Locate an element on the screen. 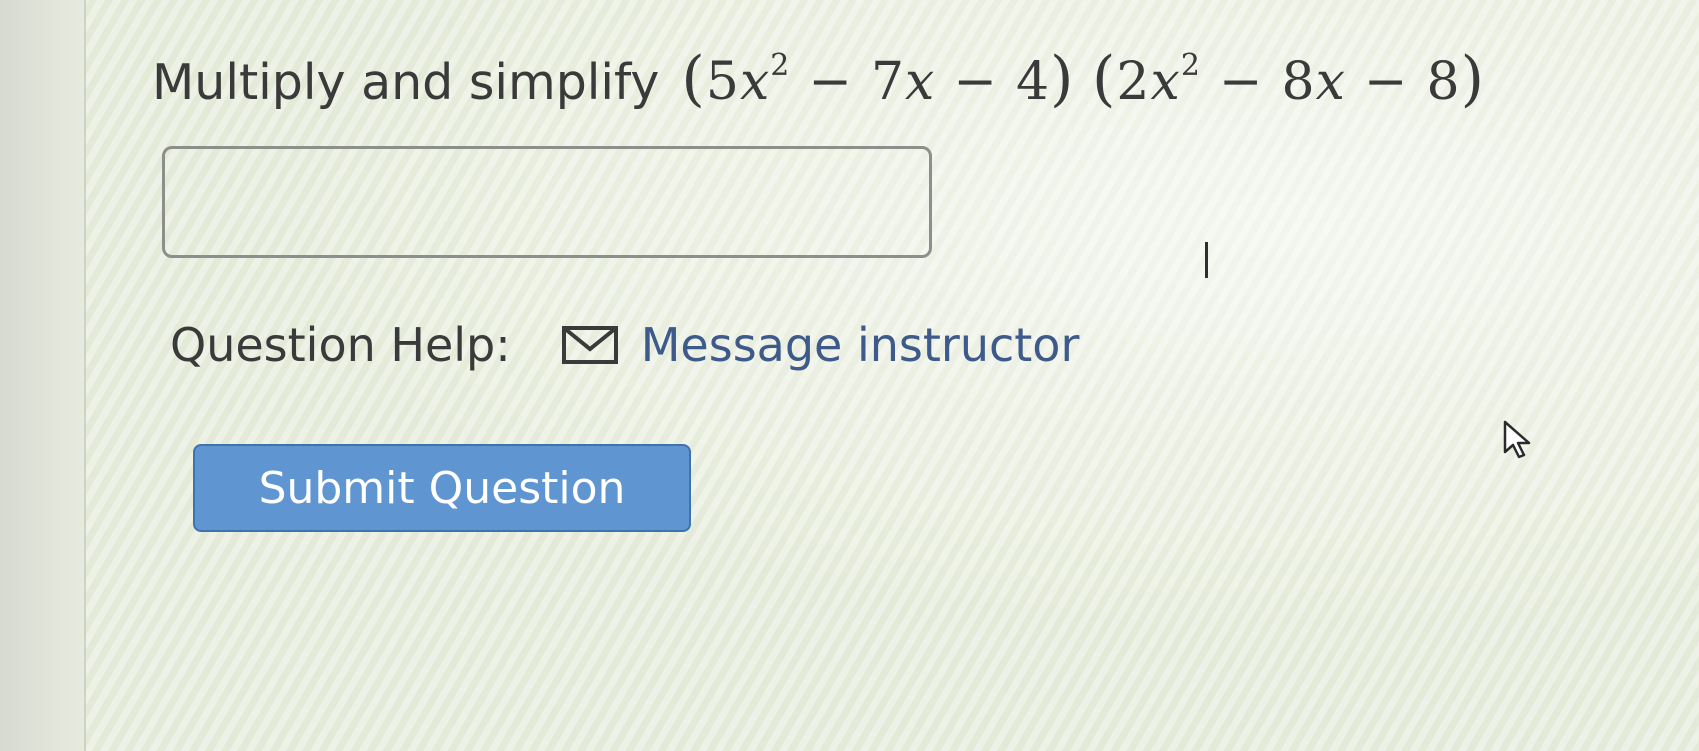  math-open-paren-2: ( is located at coordinates (1104, 79).